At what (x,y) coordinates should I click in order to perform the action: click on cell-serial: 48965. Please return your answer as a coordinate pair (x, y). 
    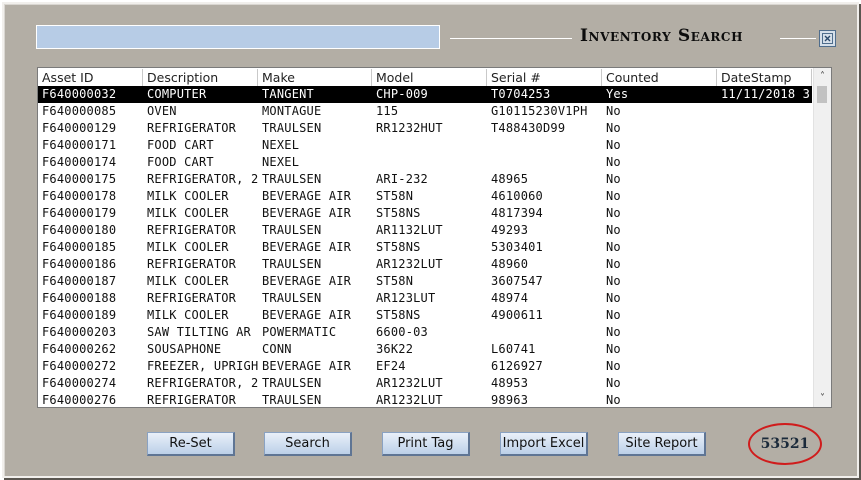
    Looking at the image, I should click on (510, 179).